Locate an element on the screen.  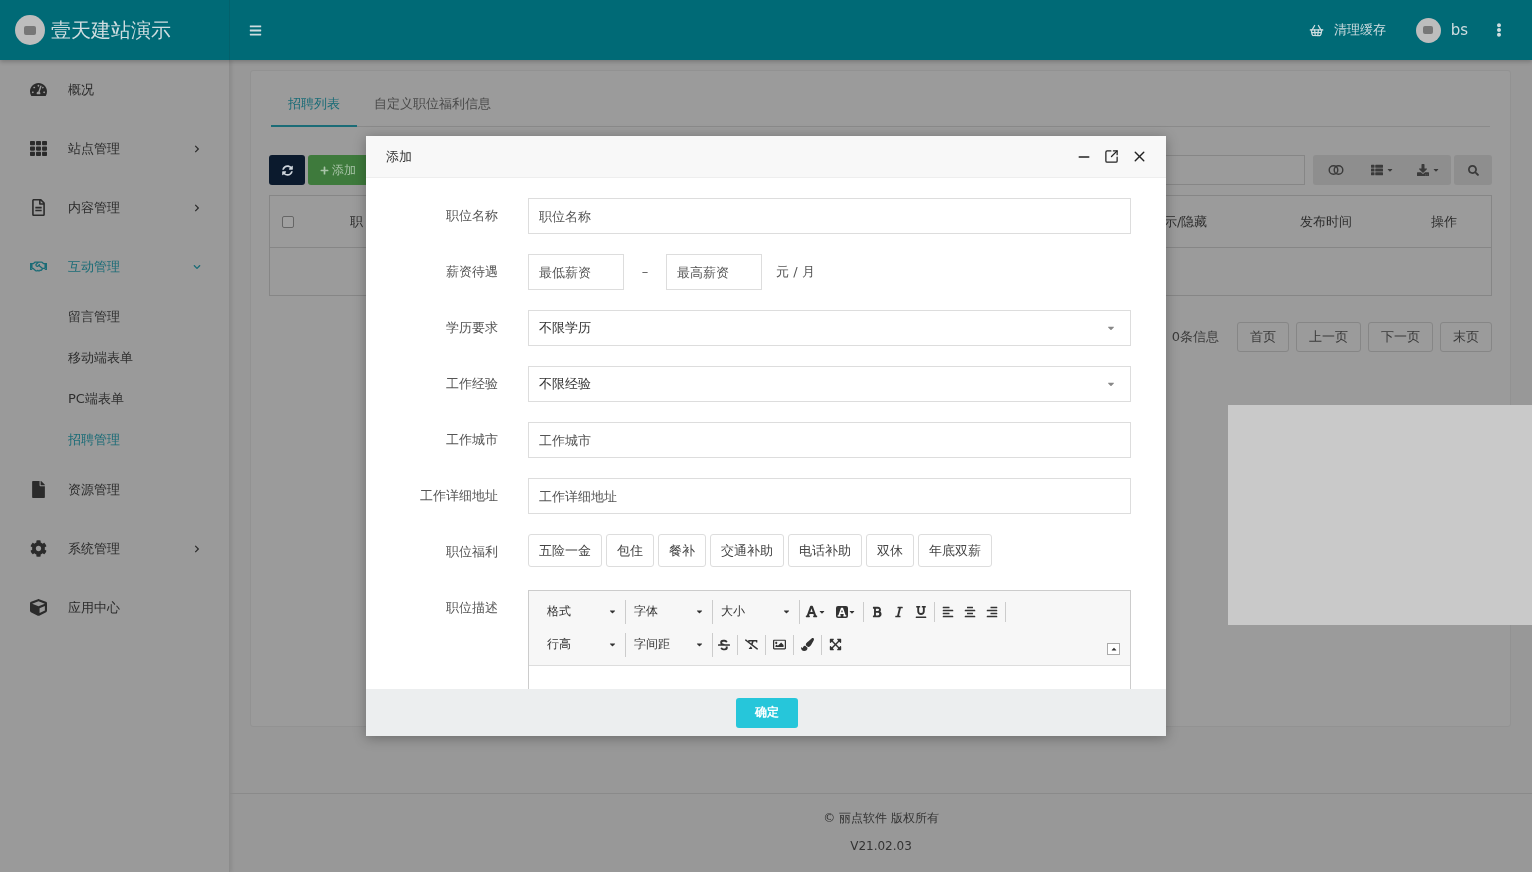
menu-icon is located at coordinates (255, 30).